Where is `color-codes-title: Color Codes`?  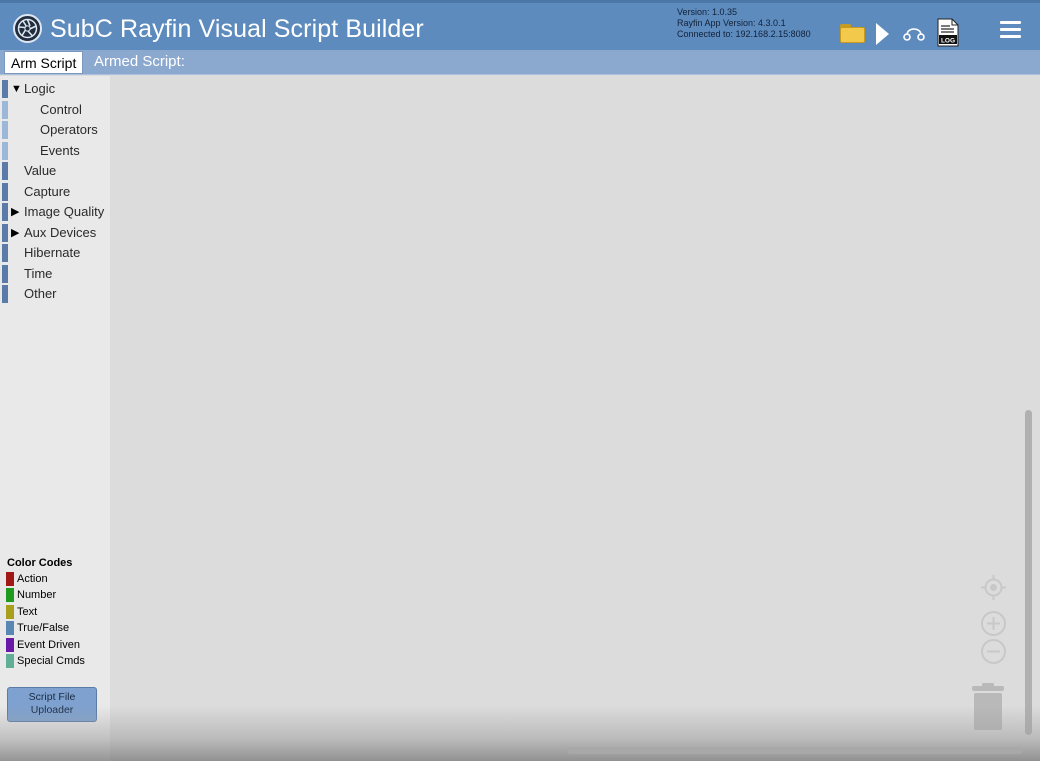 color-codes-title: Color Codes is located at coordinates (40, 563).